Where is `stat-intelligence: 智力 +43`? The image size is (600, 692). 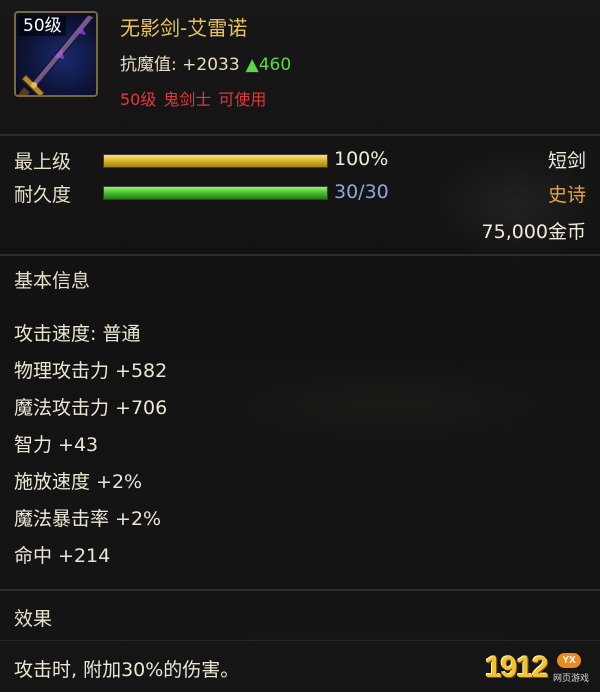 stat-intelligence: 智力 +43 is located at coordinates (56, 445).